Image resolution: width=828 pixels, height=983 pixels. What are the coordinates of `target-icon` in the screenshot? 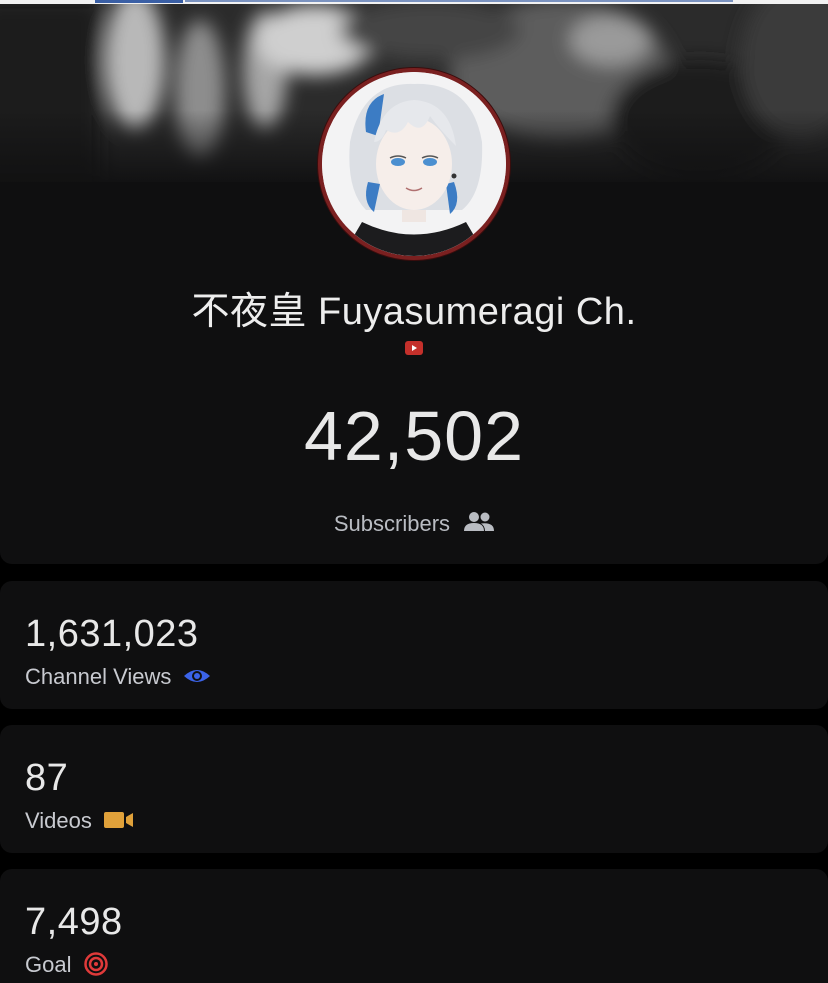 It's located at (95, 964).